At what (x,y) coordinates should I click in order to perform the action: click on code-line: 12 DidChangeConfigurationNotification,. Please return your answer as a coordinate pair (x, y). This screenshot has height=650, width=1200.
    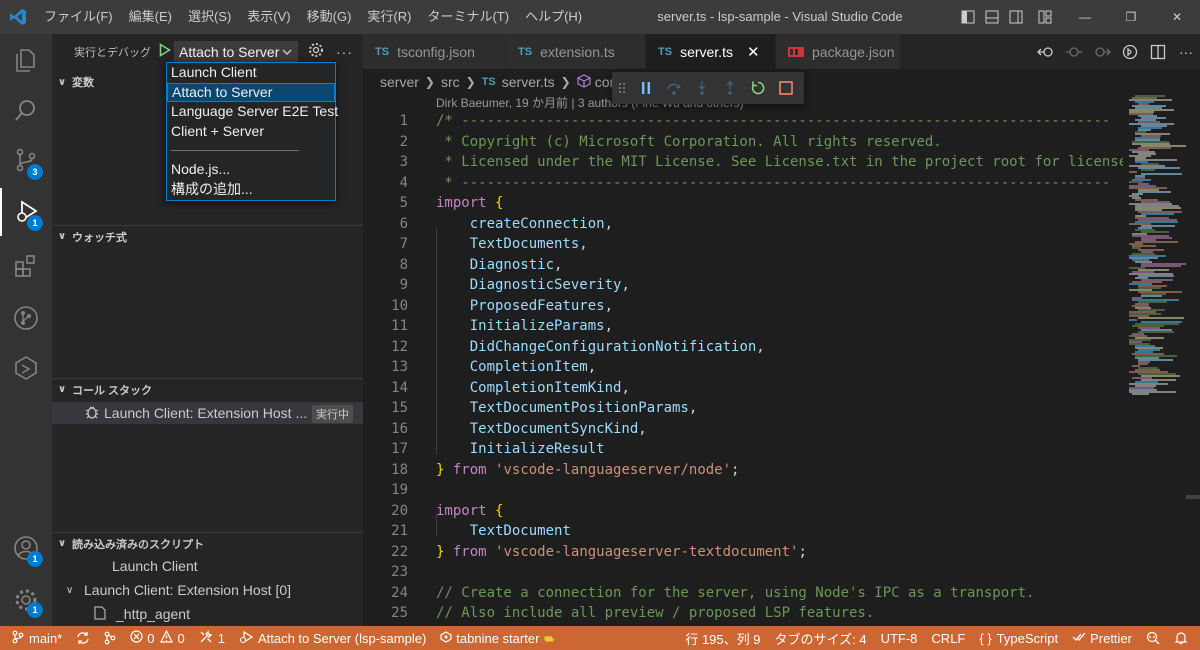
    Looking at the image, I should click on (743, 347).